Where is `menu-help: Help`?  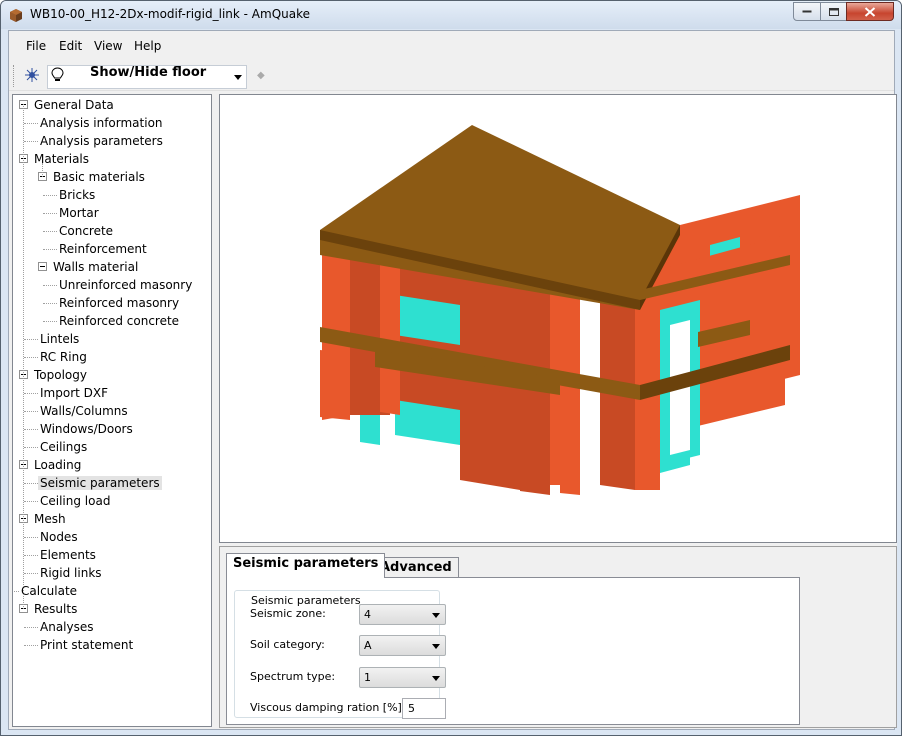 menu-help: Help is located at coordinates (147, 46).